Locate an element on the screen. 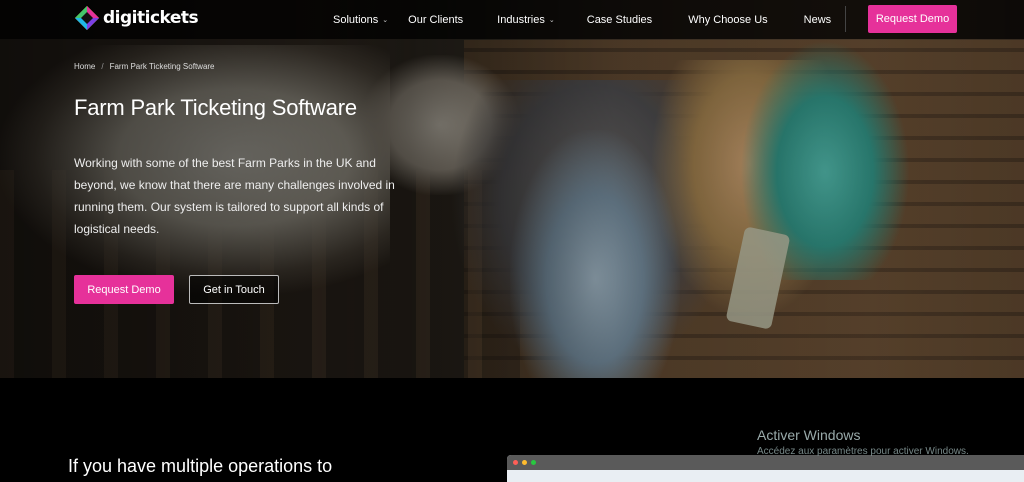 The image size is (1024, 482). close-dot-icon is located at coordinates (515, 462).